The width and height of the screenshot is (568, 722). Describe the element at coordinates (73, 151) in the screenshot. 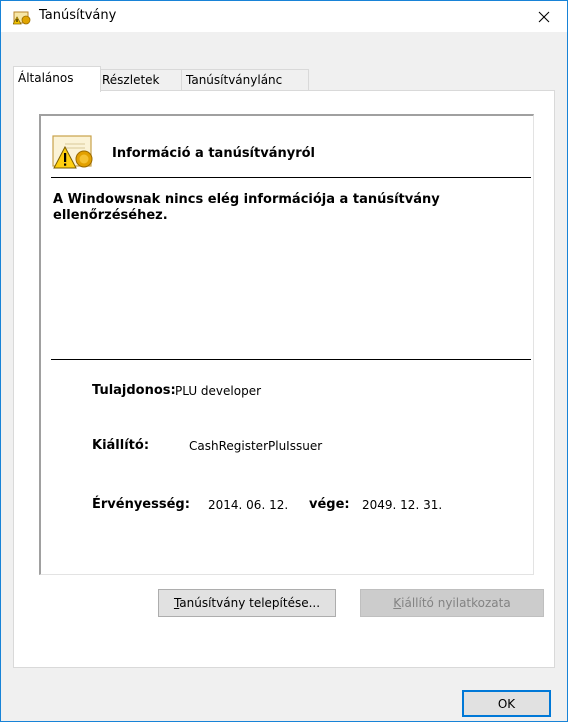

I see `certificate-warning-icon` at that location.